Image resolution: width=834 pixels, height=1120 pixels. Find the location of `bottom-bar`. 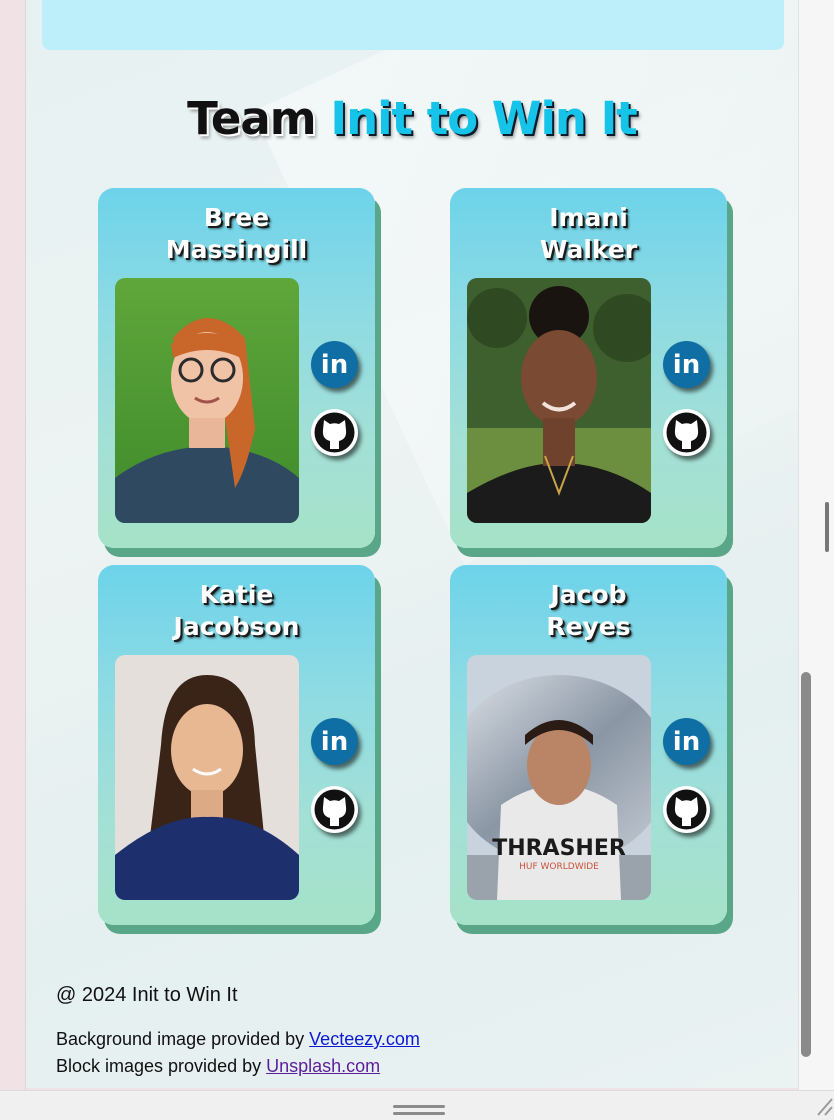

bottom-bar is located at coordinates (417, 1105).